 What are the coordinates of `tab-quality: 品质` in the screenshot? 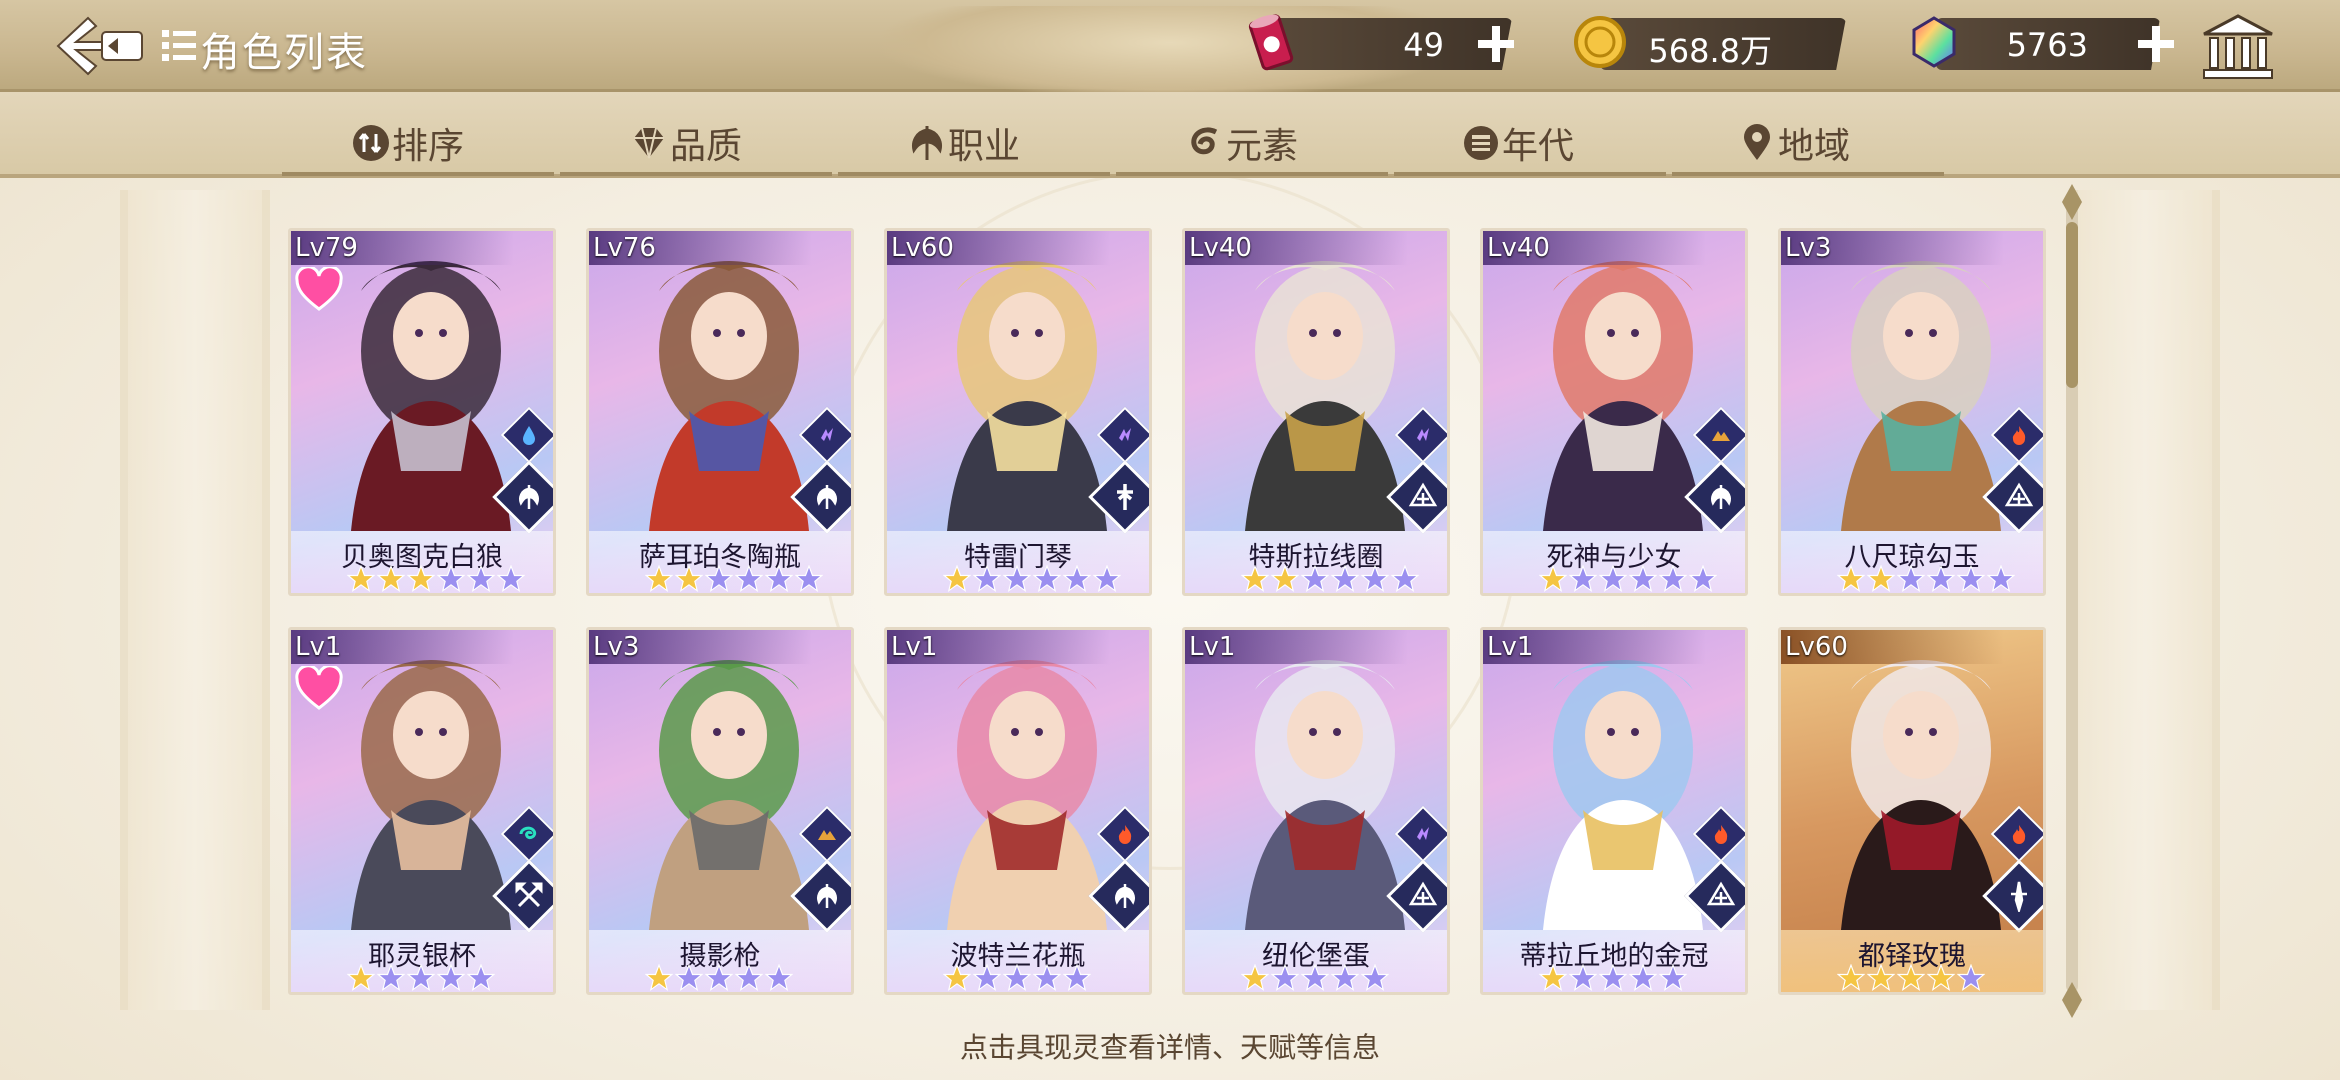 It's located at (686, 143).